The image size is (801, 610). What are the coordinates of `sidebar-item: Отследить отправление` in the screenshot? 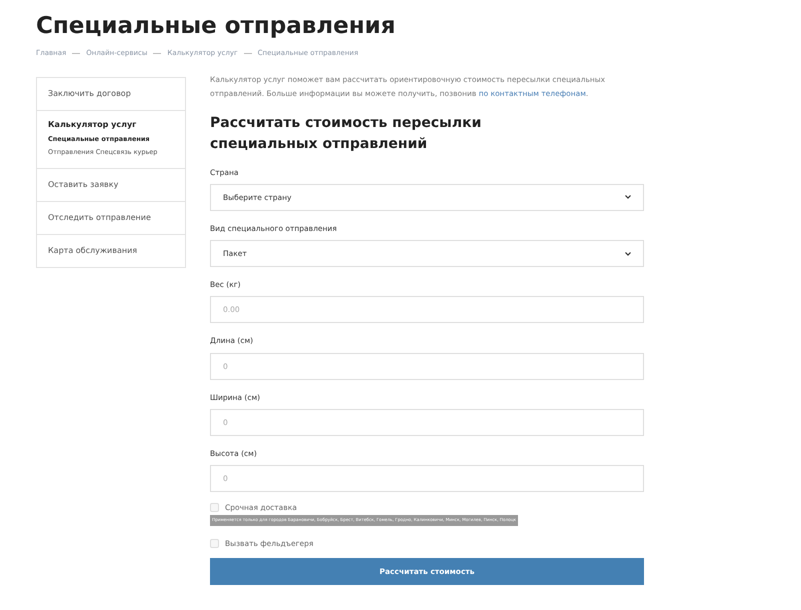 It's located at (111, 218).